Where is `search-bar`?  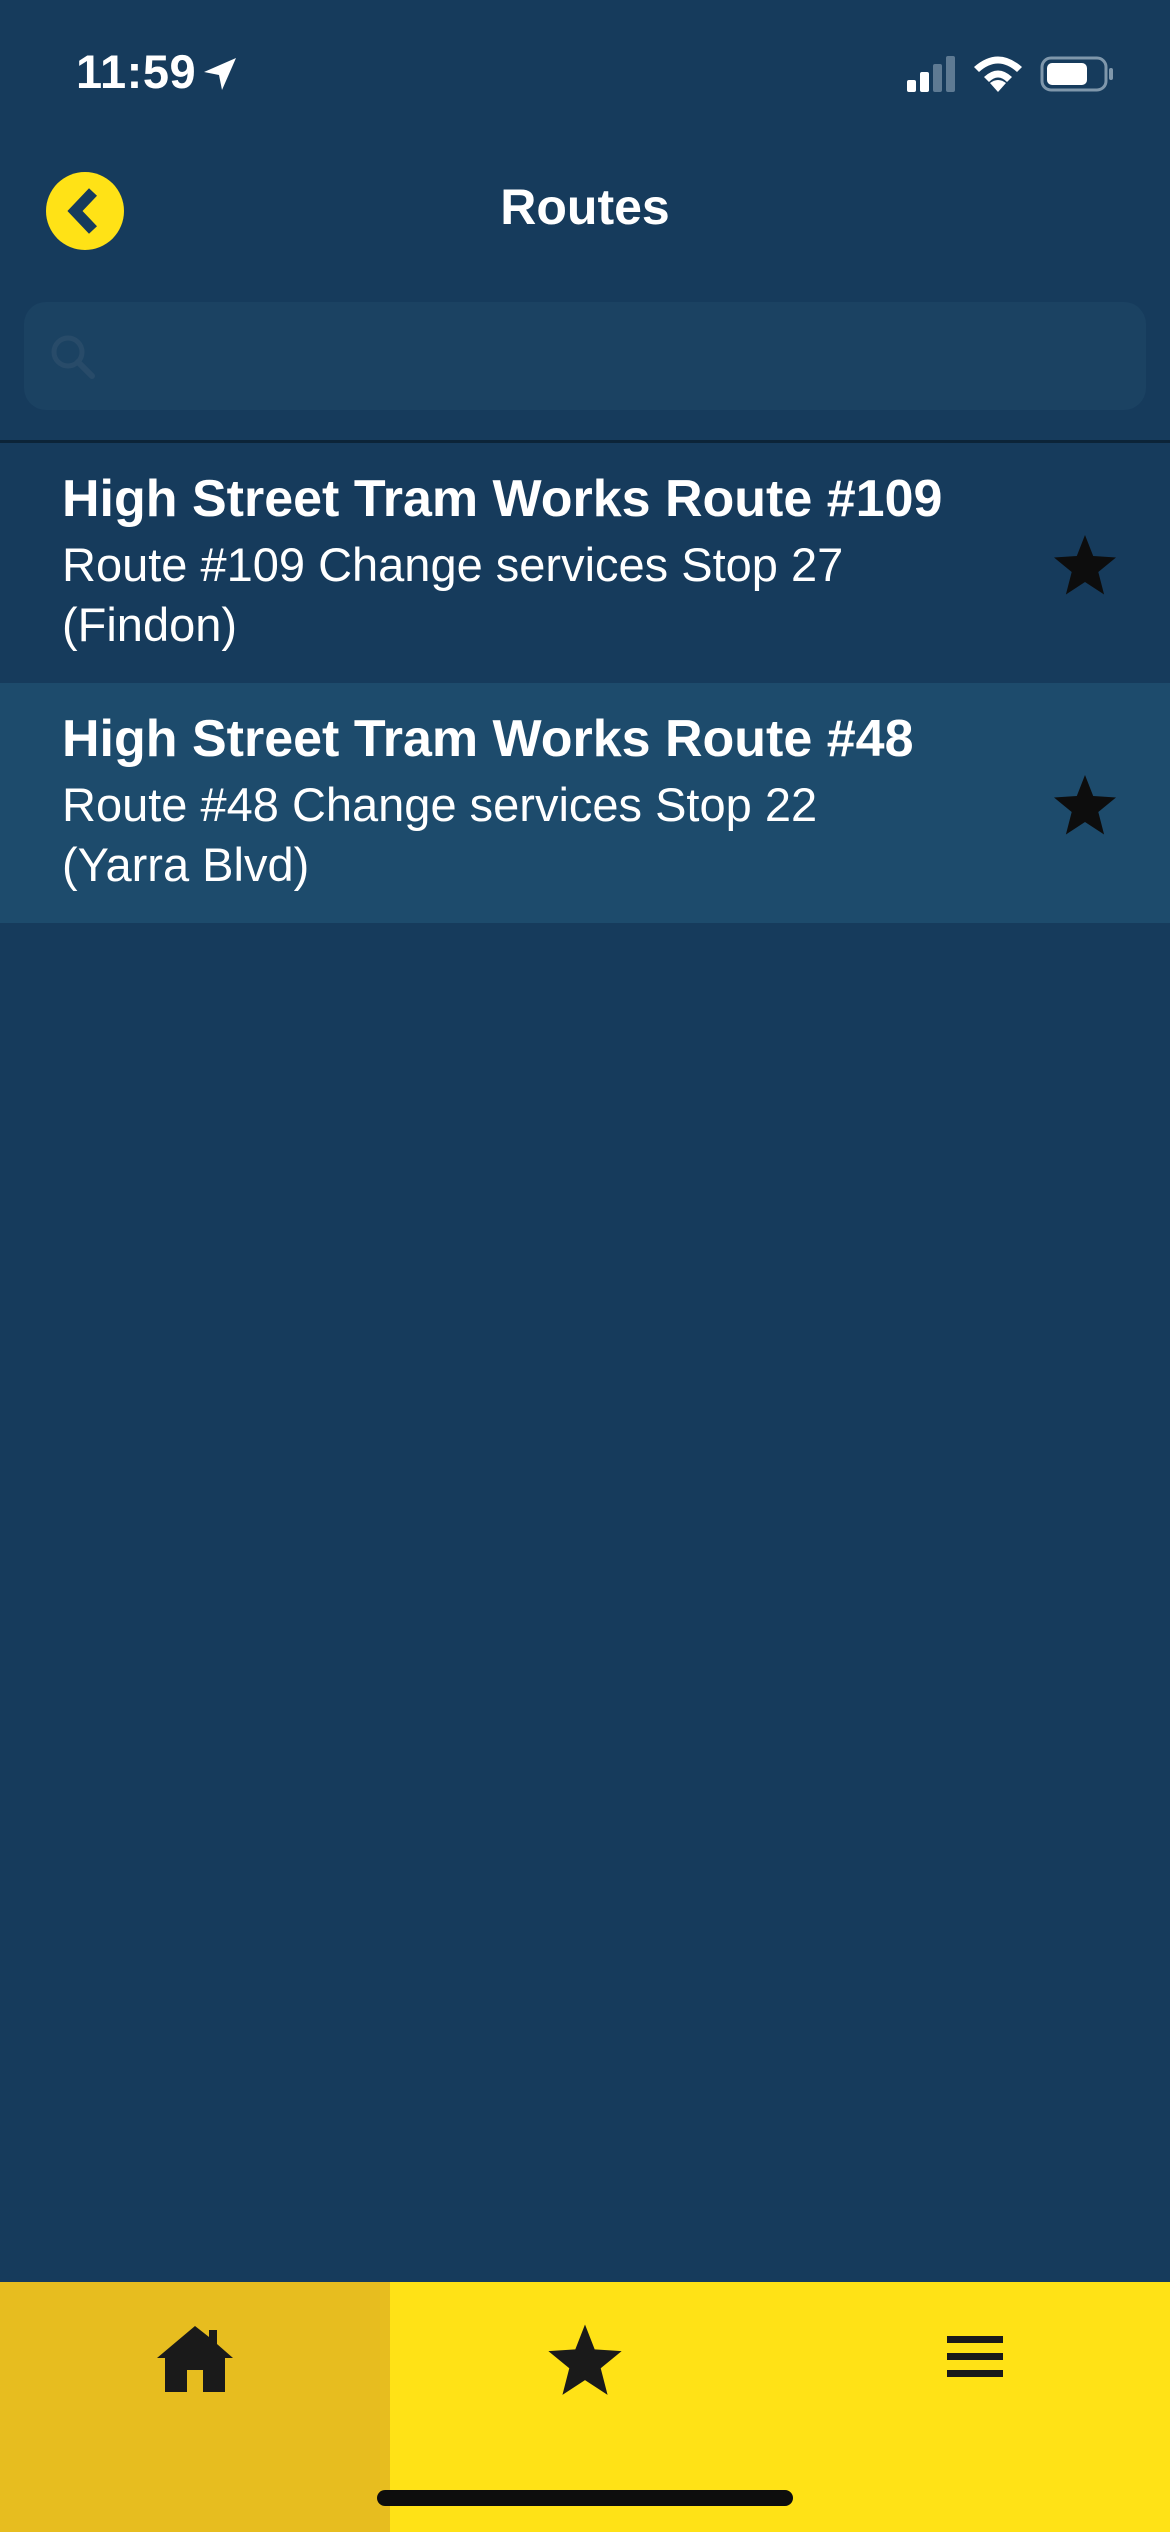
search-bar is located at coordinates (585, 357).